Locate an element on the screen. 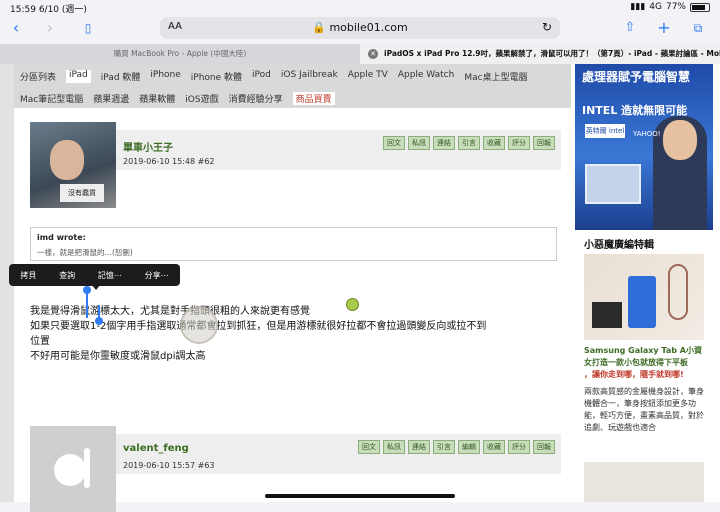 This screenshot has height=512, width=720. sidebar-article-highlight: ，讓你走到哪，隨手就到哪! is located at coordinates (646, 375).